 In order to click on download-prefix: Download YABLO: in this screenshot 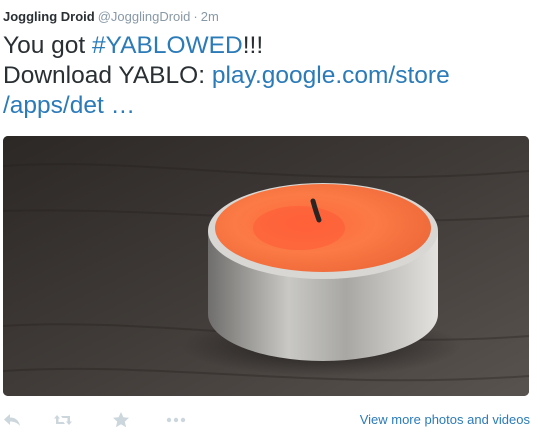, I will do `click(107, 75)`.